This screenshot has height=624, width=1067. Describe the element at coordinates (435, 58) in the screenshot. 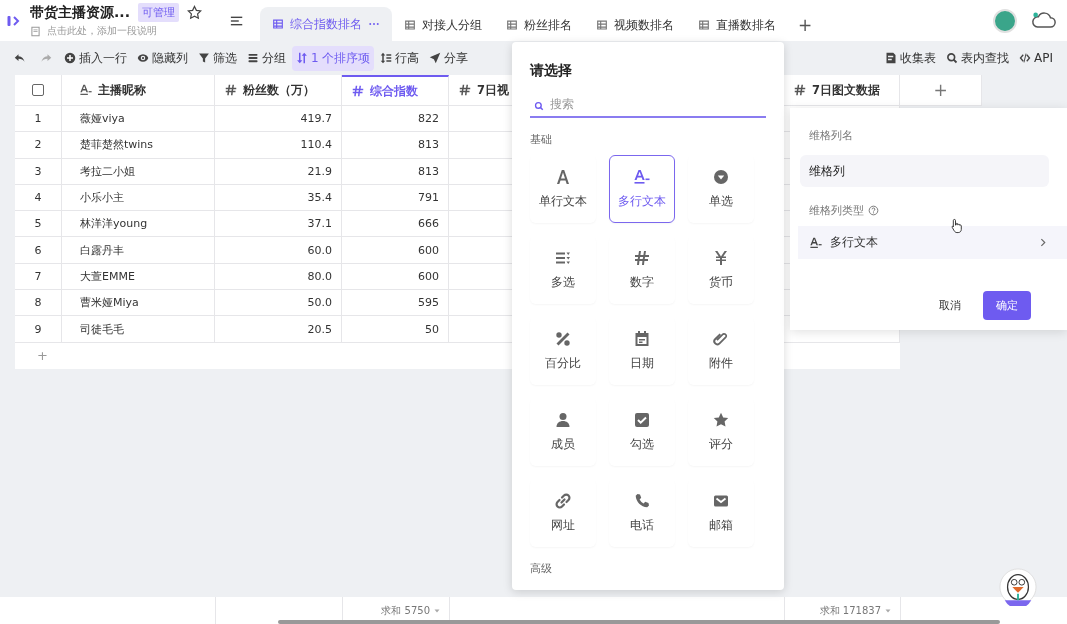

I see `send-icon` at that location.